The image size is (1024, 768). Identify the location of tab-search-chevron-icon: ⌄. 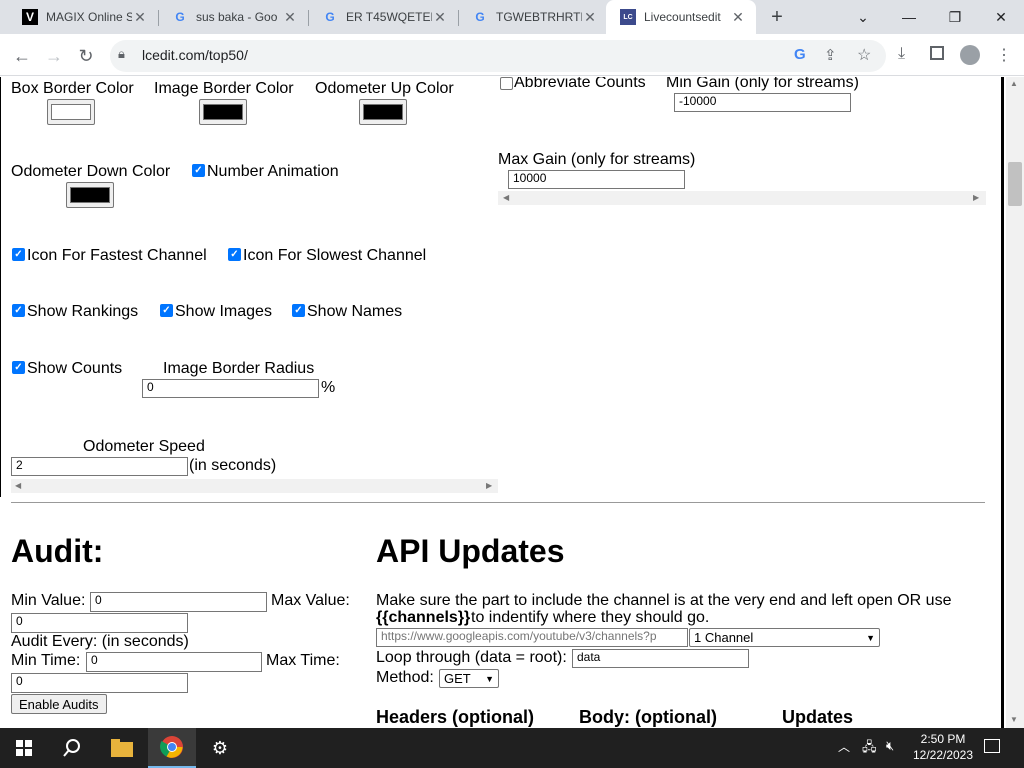
(863, 17).